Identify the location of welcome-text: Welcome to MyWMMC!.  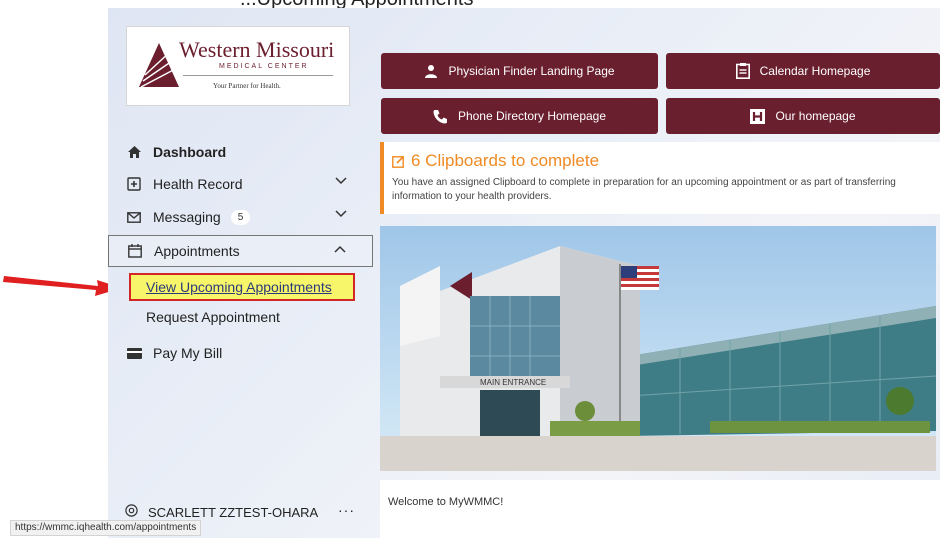
(446, 502).